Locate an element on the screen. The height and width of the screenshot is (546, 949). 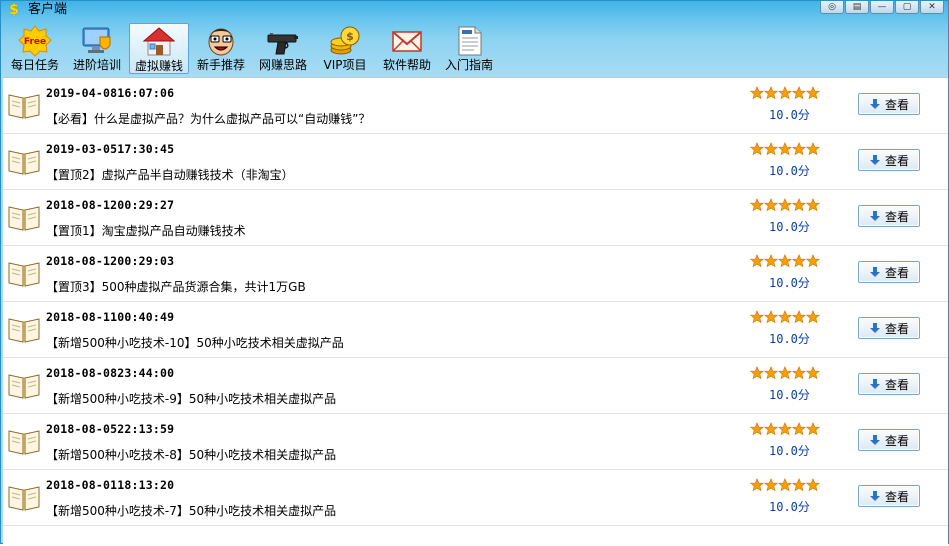
toolbar-item-daily-tasks: Free 每日任务 is located at coordinates (35, 48).